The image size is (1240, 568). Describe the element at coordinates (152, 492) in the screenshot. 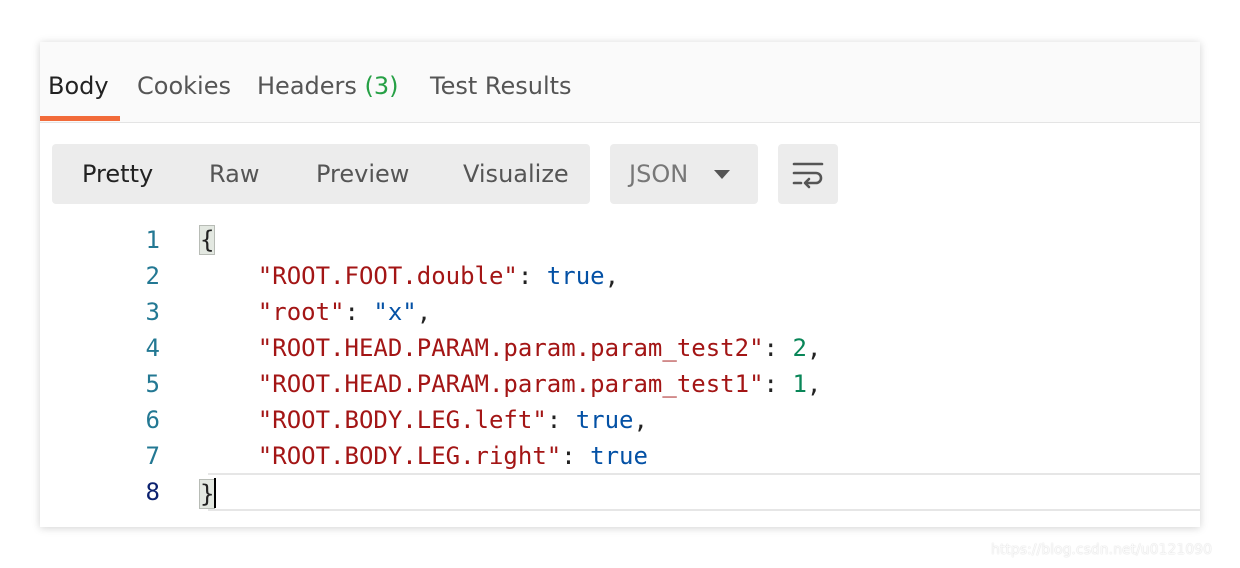

I see `line-number: 8` at that location.